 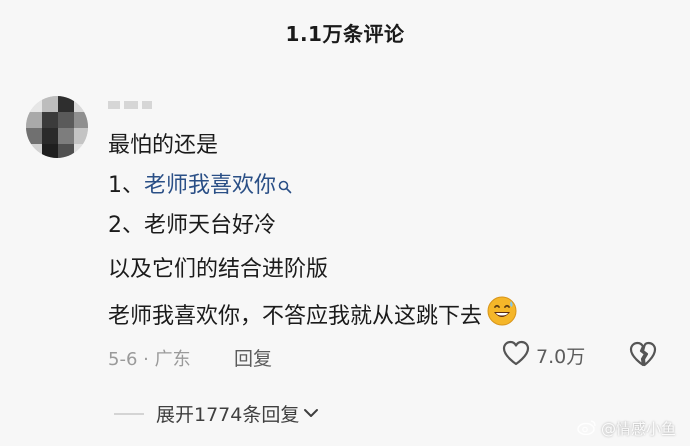 I want to click on expand-replies-button: 展开1774条回复, so click(x=216, y=413).